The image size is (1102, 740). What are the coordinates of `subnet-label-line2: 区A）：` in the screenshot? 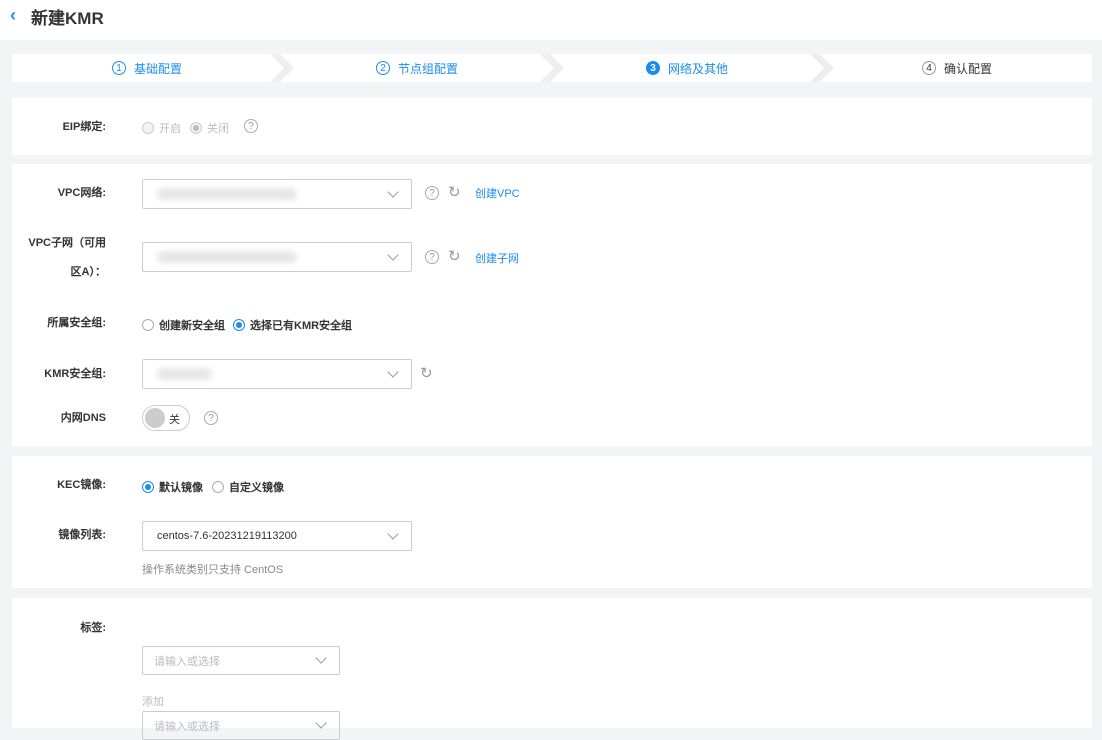 It's located at (88, 272).